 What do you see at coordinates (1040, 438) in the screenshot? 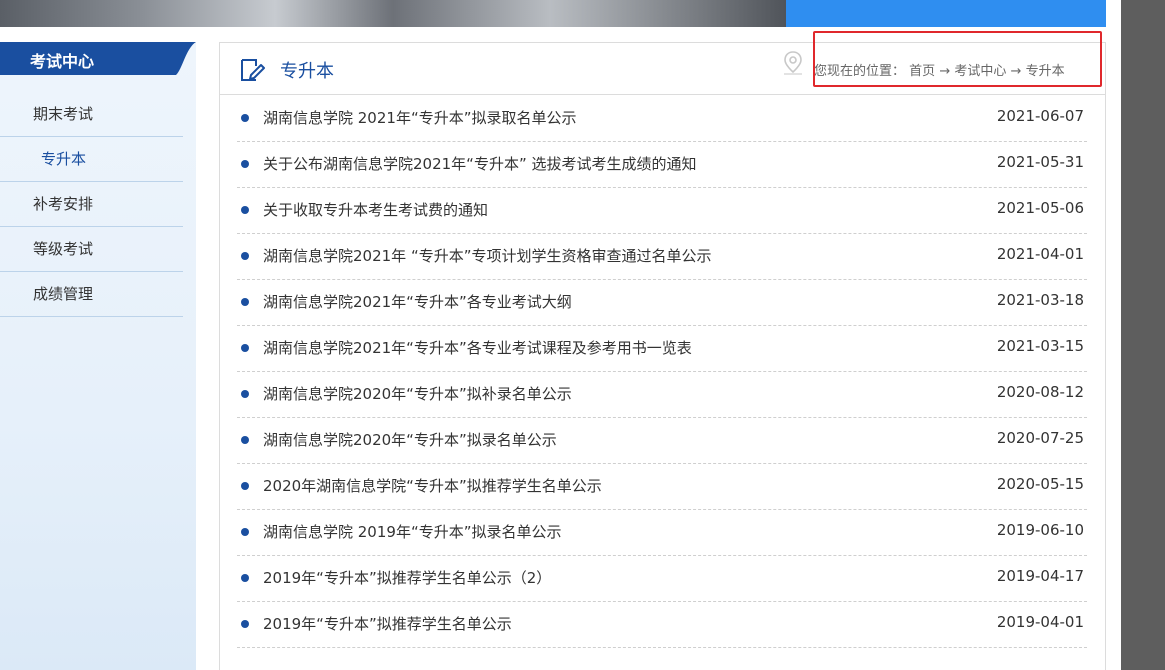
I see `news-date: 2020-07-25` at bounding box center [1040, 438].